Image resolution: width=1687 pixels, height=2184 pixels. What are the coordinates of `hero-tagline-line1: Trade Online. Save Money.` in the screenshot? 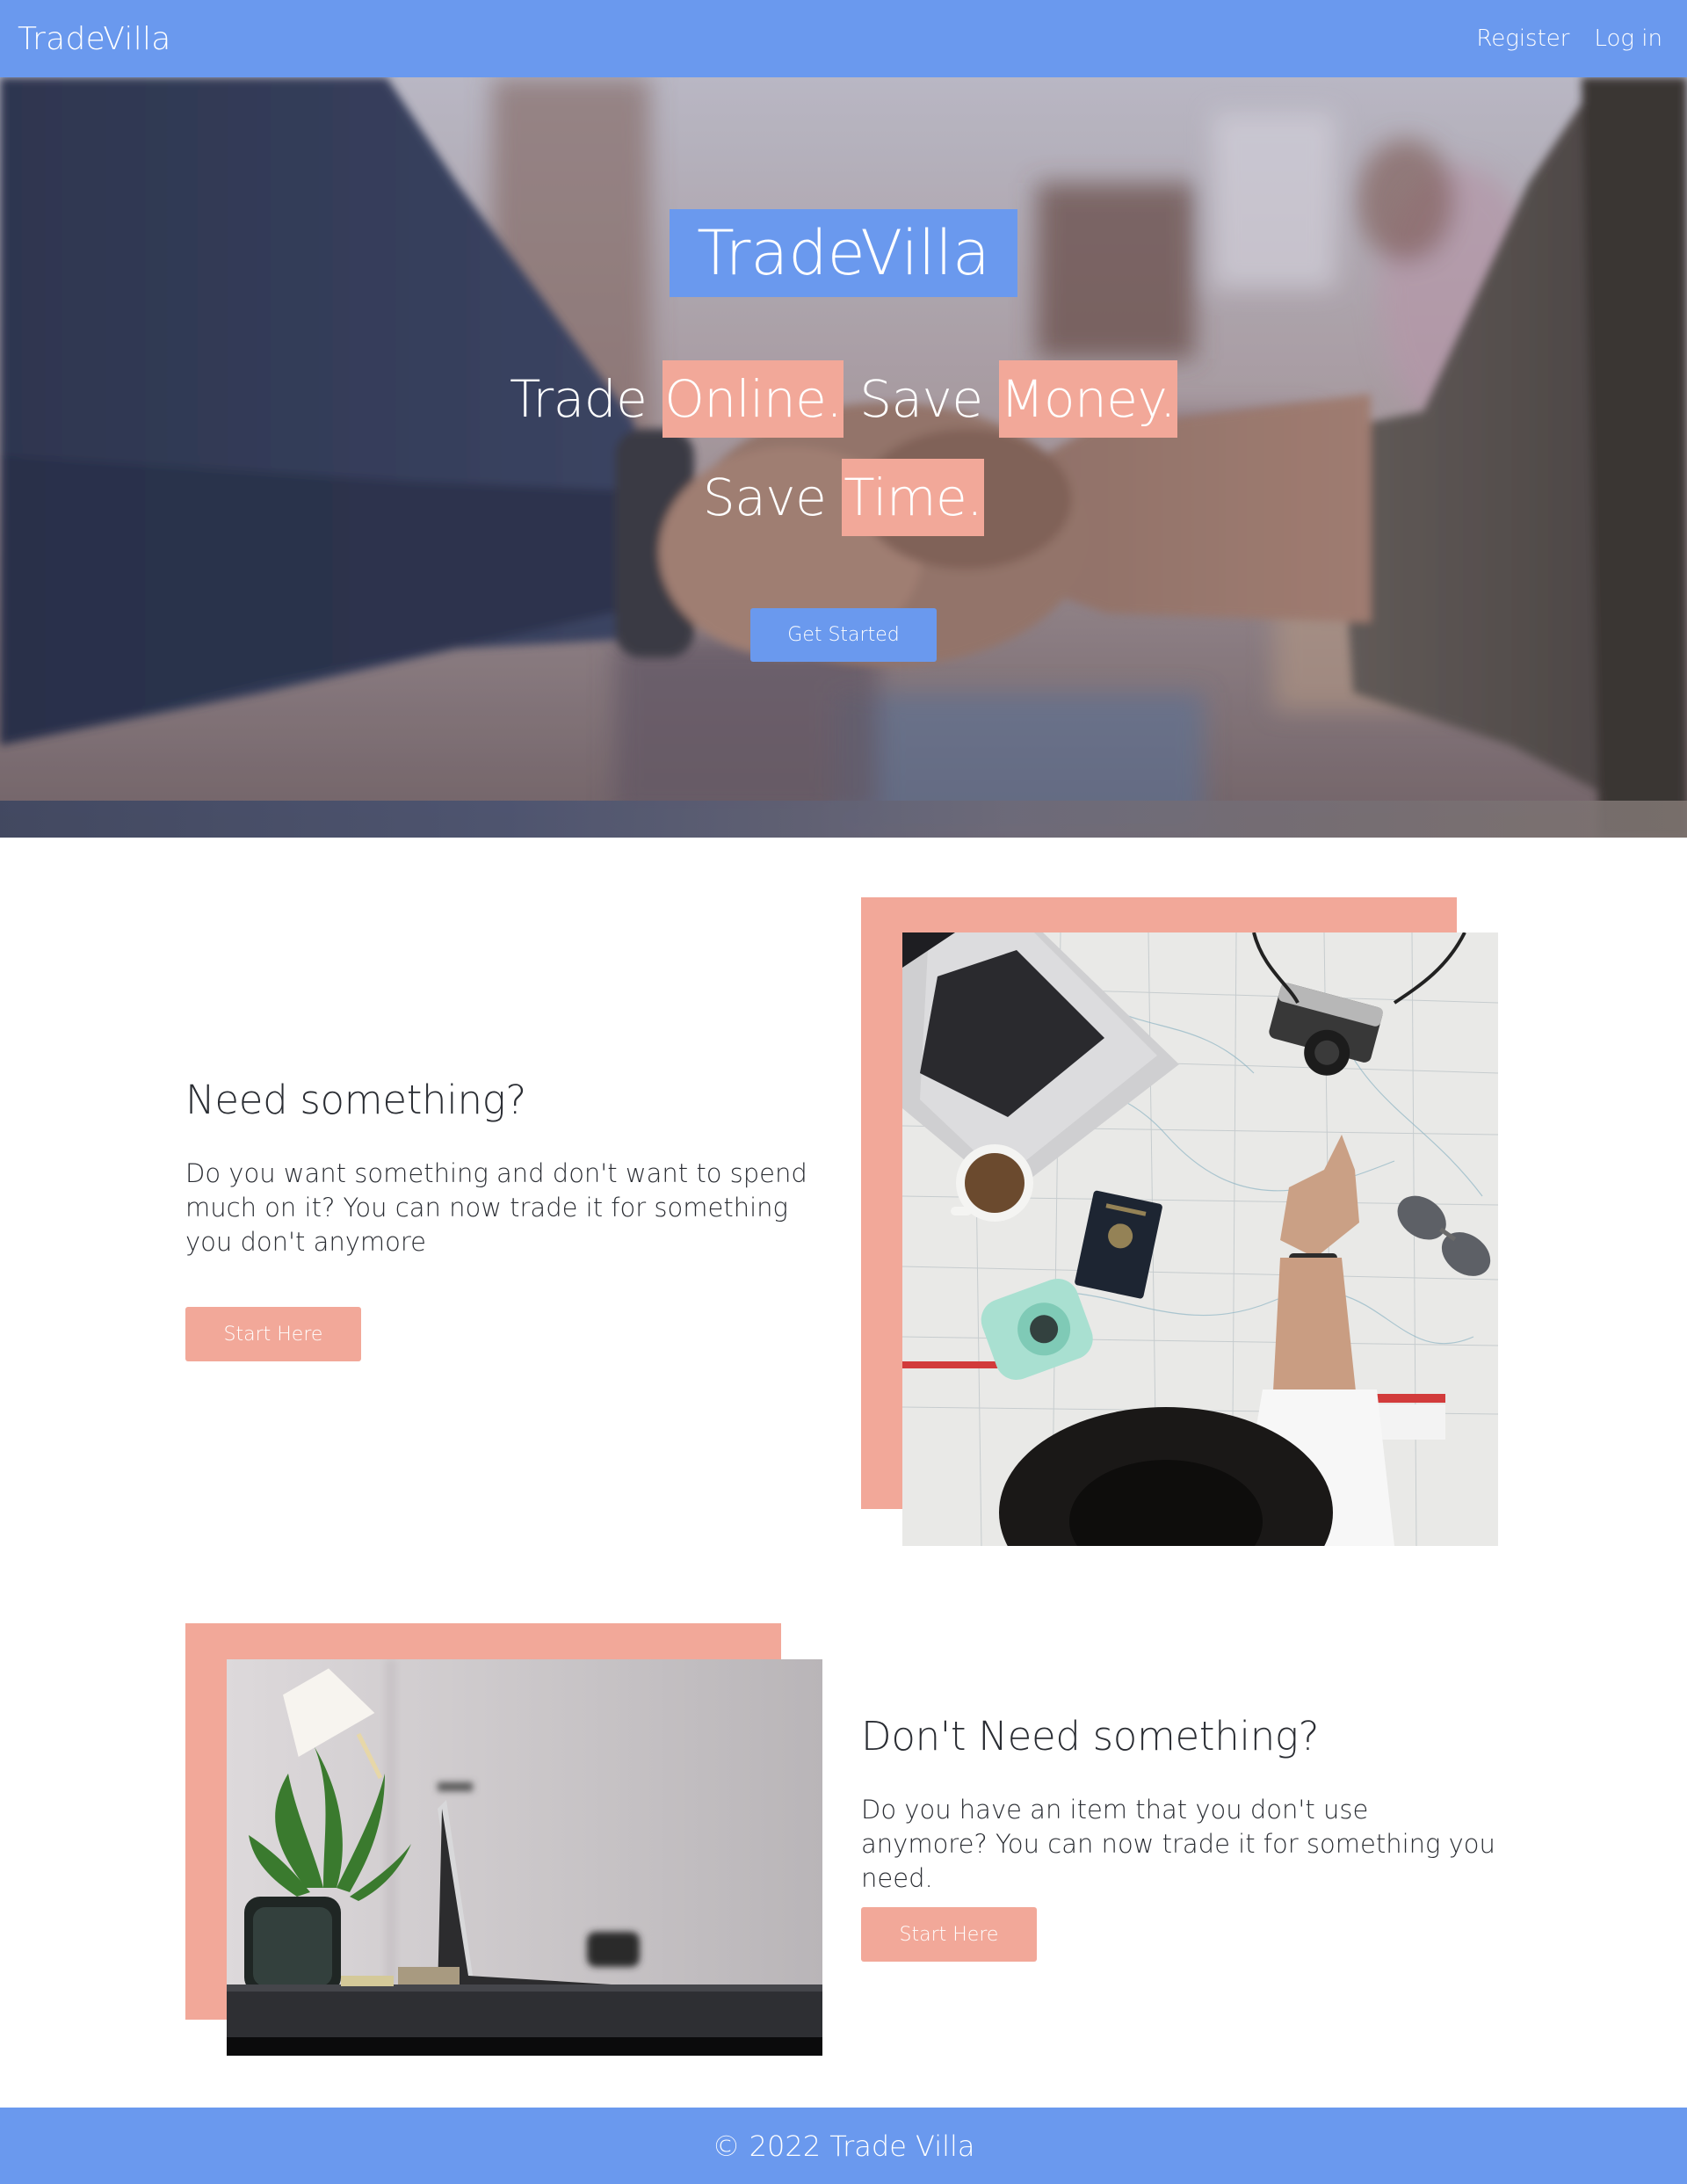 It's located at (843, 399).